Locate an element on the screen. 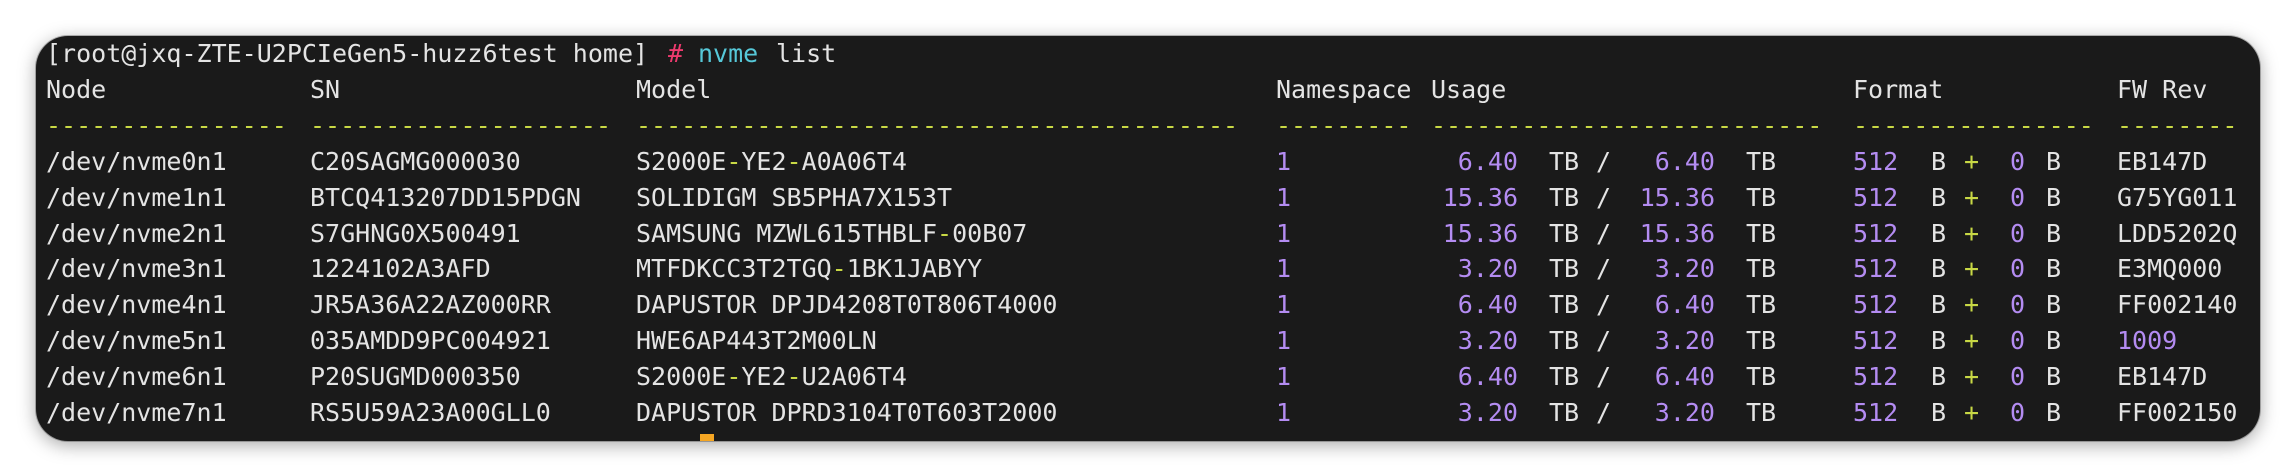 The image size is (2296, 476). device-node: /dev/nvme7n1 is located at coordinates (136, 412).